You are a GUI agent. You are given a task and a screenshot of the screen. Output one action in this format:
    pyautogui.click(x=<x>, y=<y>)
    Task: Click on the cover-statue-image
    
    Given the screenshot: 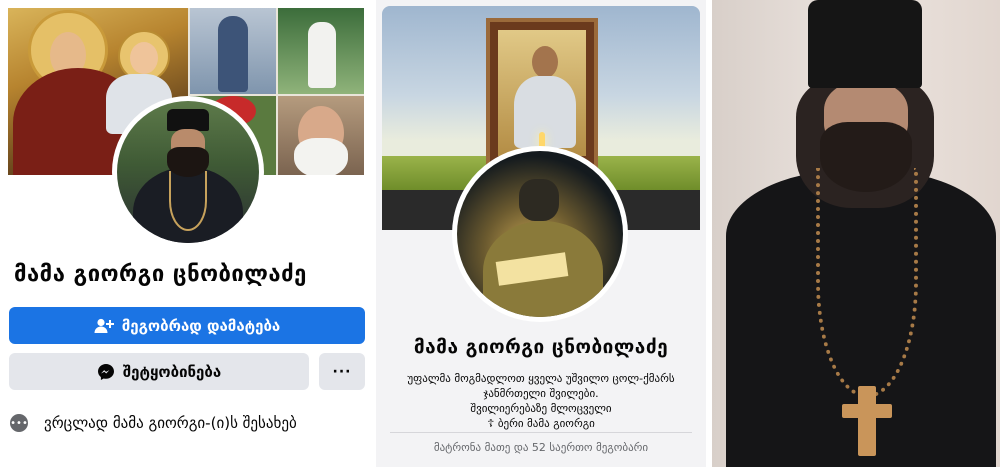 What is the action you would take?
    pyautogui.click(x=321, y=51)
    